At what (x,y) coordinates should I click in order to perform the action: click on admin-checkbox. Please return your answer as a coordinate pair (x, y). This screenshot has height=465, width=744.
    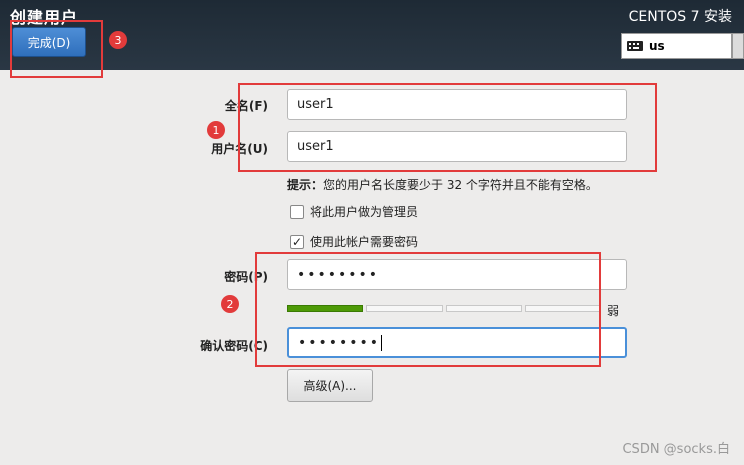
    Looking at the image, I should click on (297, 211).